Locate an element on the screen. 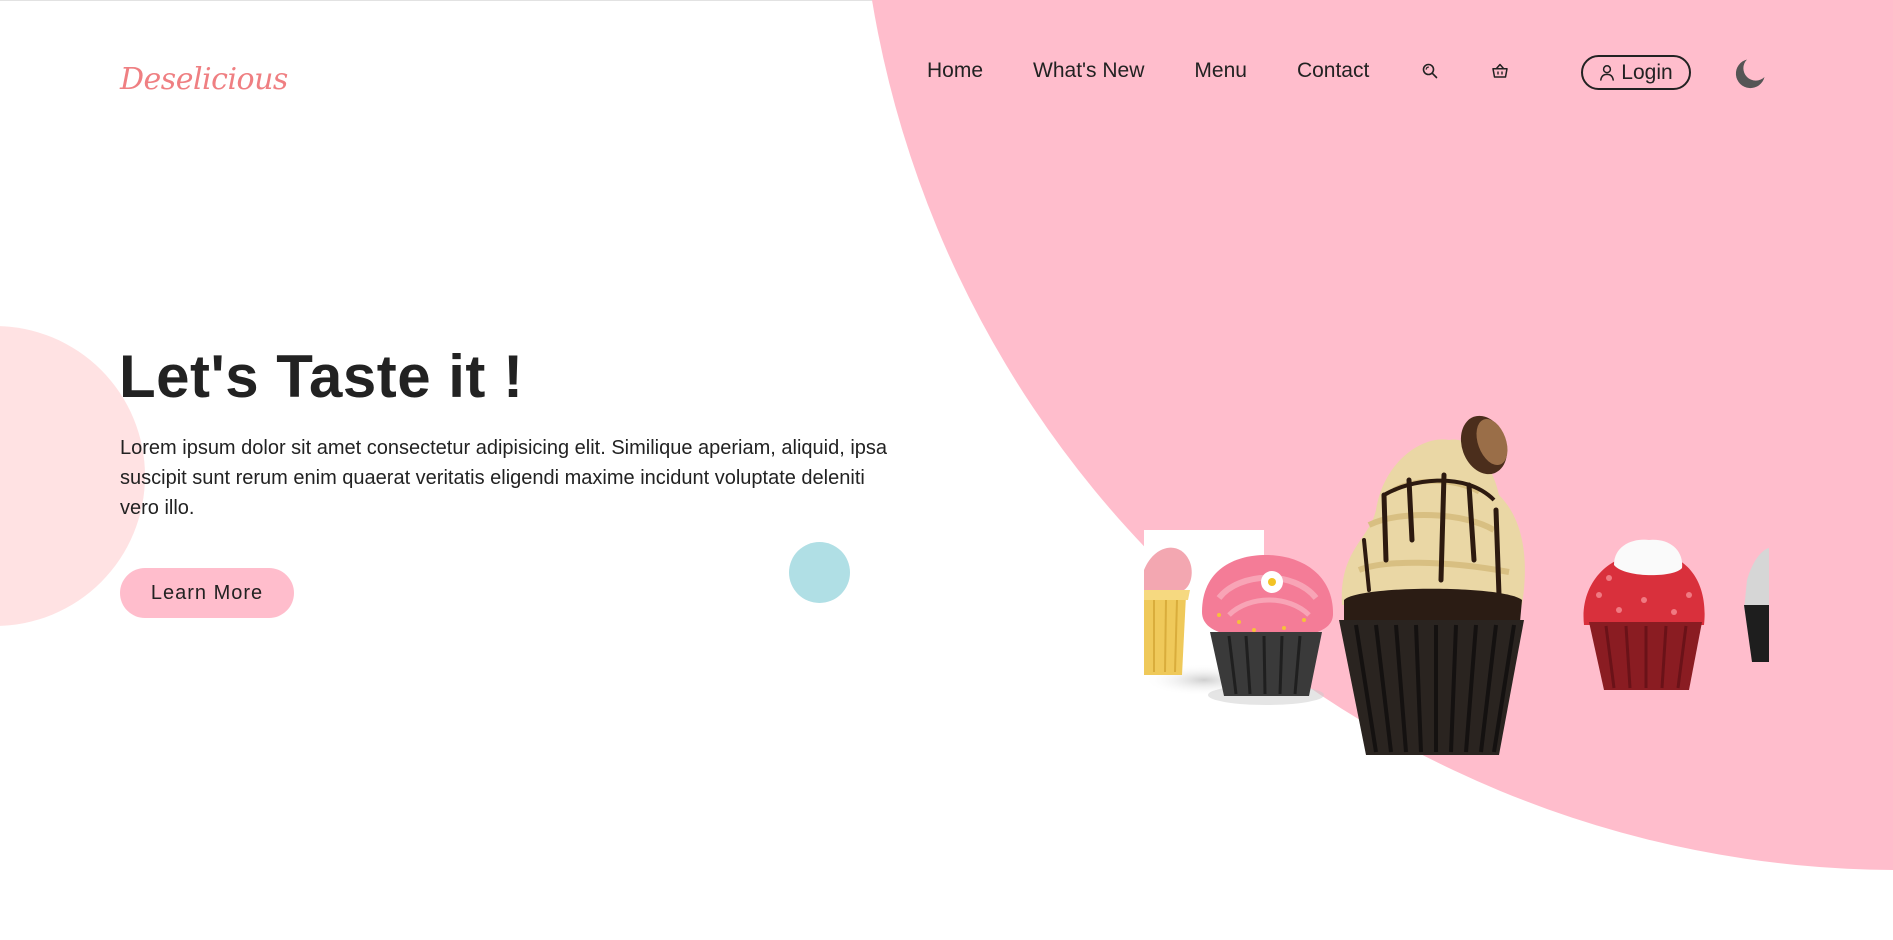 This screenshot has width=1893, height=940. nav-link-whats-new: What's New is located at coordinates (1088, 71).